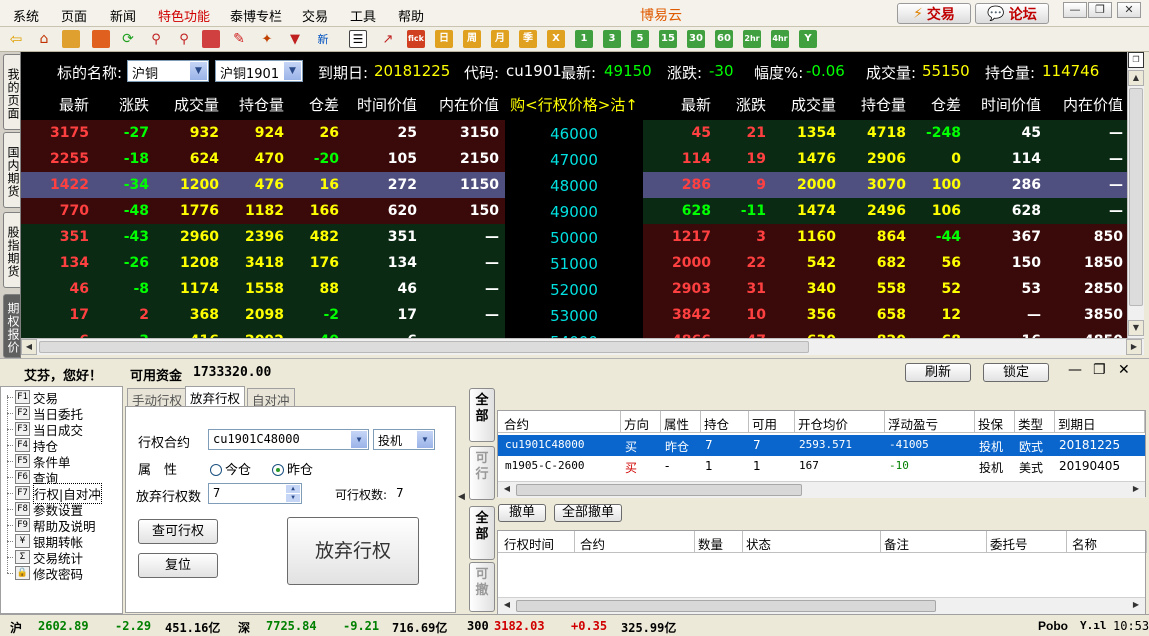 The image size is (1149, 636). What do you see at coordinates (271, 398) in the screenshot?
I see `tab-self-hedge: 自对冲` at bounding box center [271, 398].